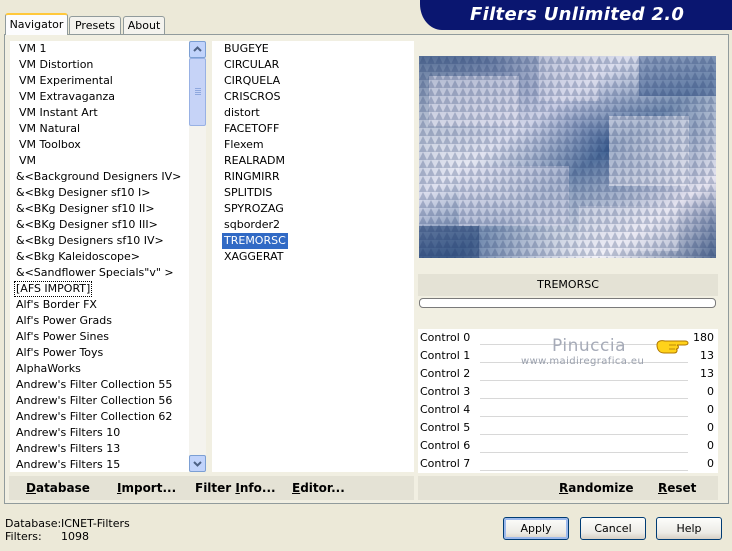 The image size is (732, 551). Describe the element at coordinates (242, 113) in the screenshot. I see `filter-item: distort` at that location.